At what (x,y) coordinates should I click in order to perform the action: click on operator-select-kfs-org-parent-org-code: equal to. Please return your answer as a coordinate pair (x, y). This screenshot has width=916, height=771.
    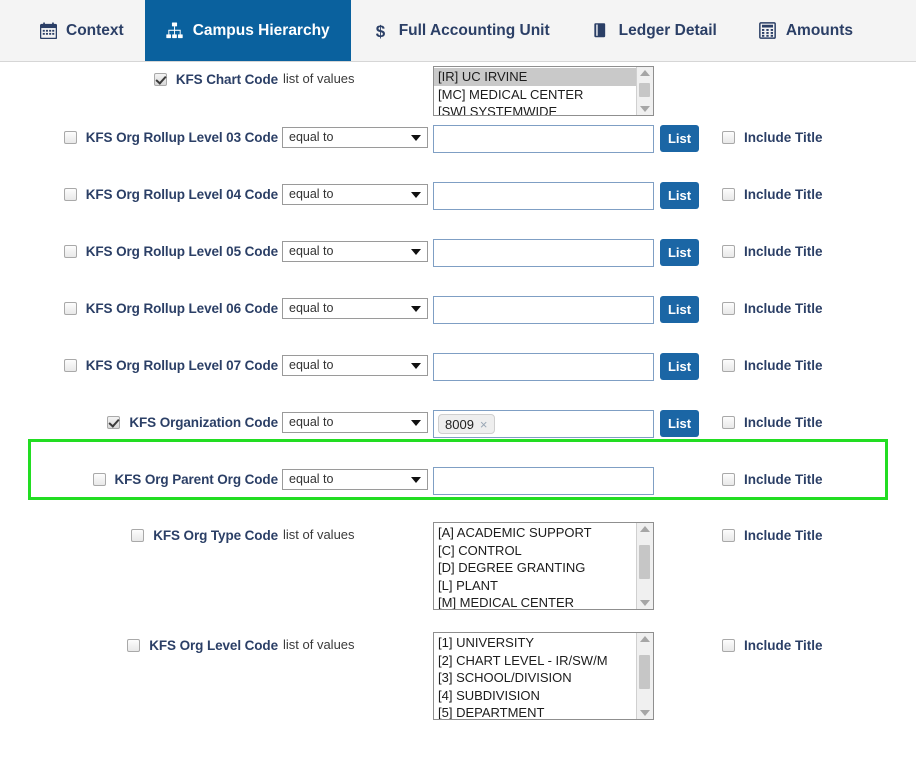
    Looking at the image, I should click on (355, 479).